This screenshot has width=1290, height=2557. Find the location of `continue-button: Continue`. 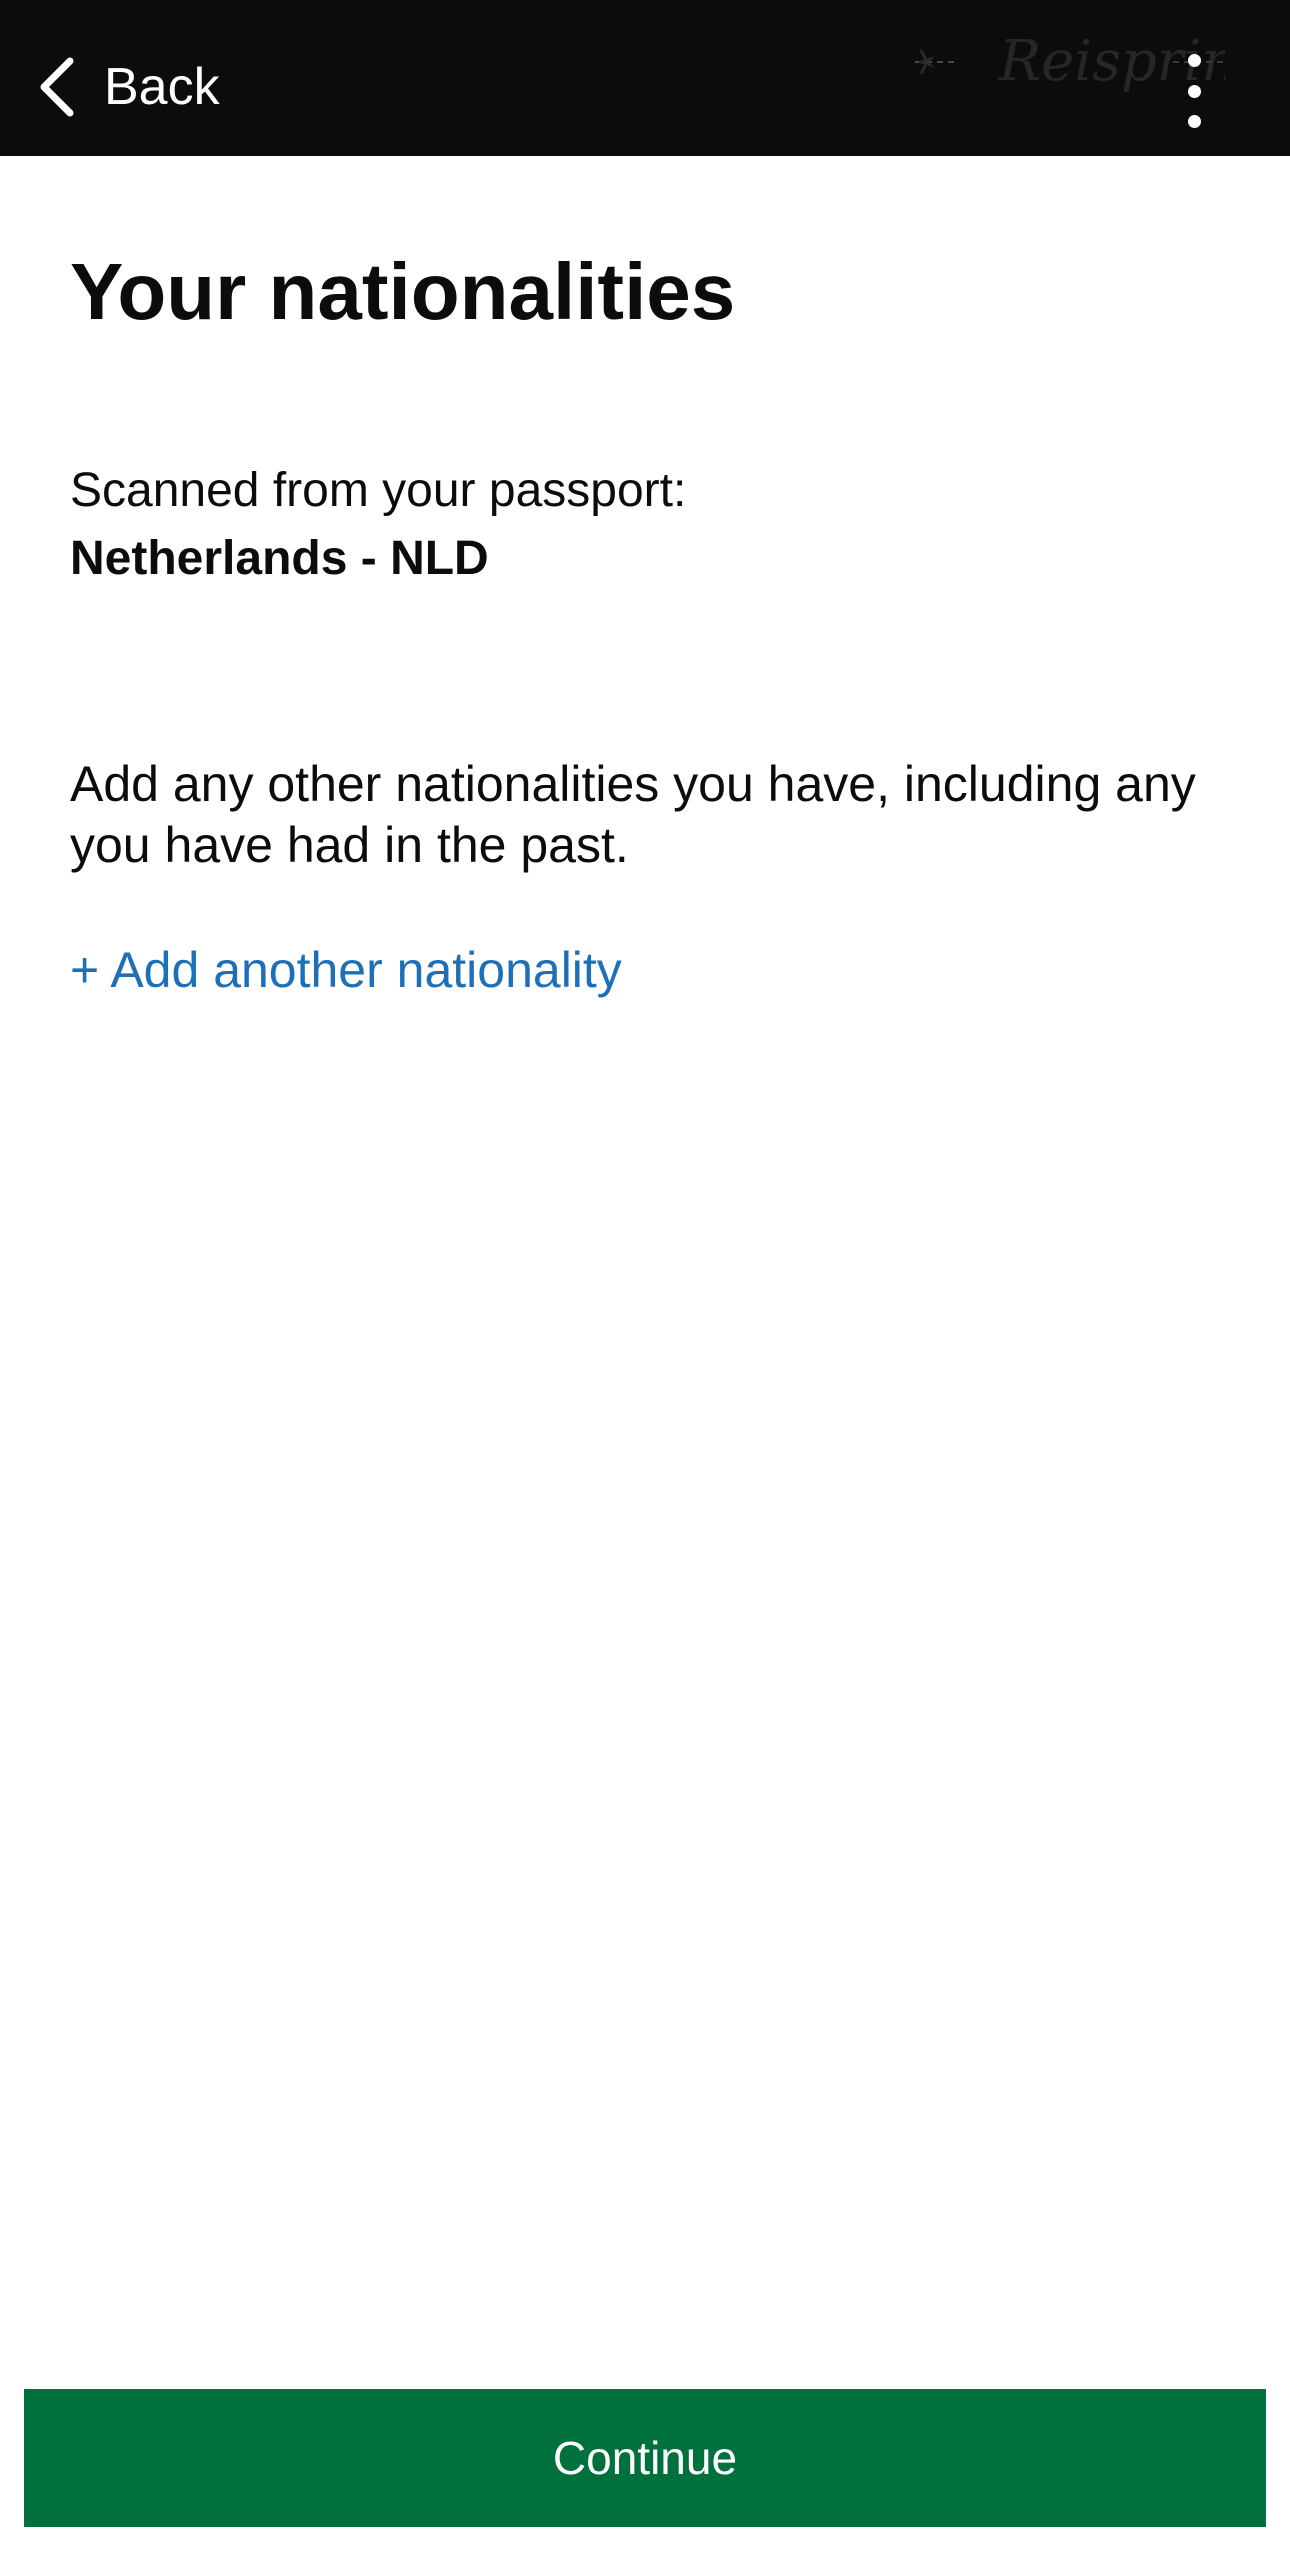

continue-button: Continue is located at coordinates (645, 2458).